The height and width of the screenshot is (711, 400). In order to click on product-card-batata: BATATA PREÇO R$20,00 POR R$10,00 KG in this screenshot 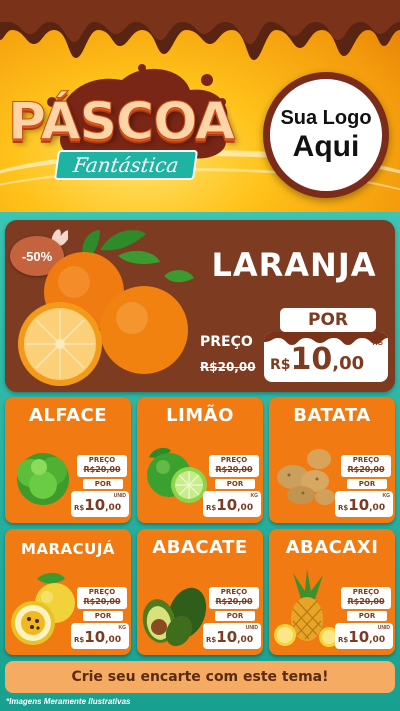, I will do `click(332, 460)`.